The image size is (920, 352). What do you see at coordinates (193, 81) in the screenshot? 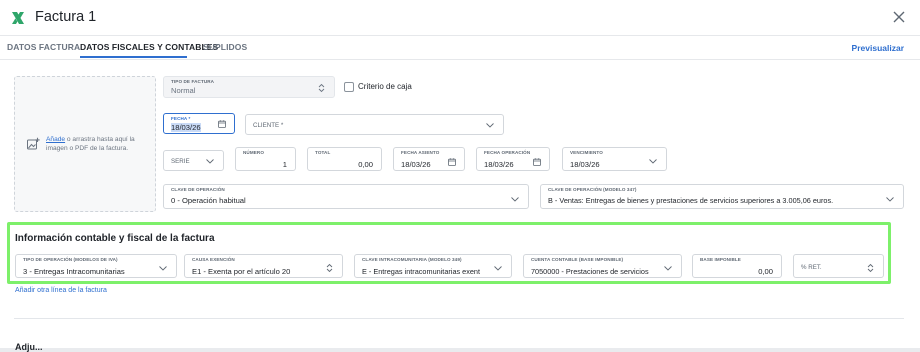
I see `tipo-factura-label: TIPO DE FACTURA` at bounding box center [193, 81].